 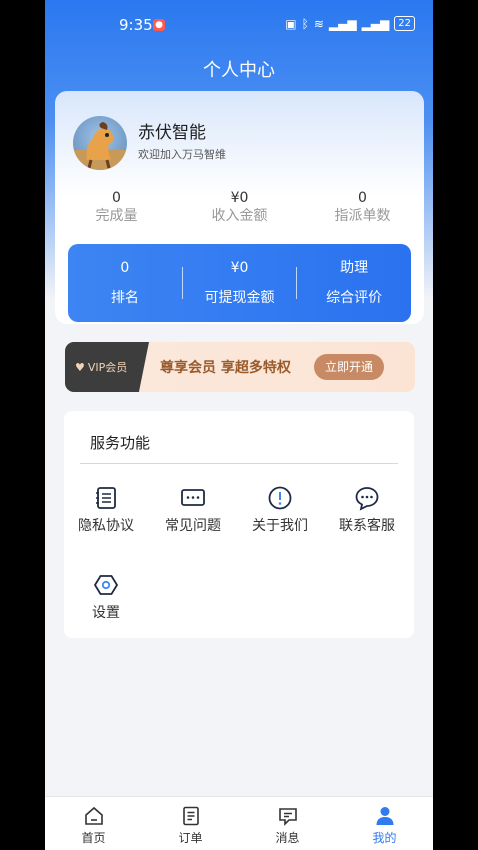 I want to click on summary-panel: 0 排名 ¥0 可提现金额 助理 综合评价, so click(x=239, y=283).